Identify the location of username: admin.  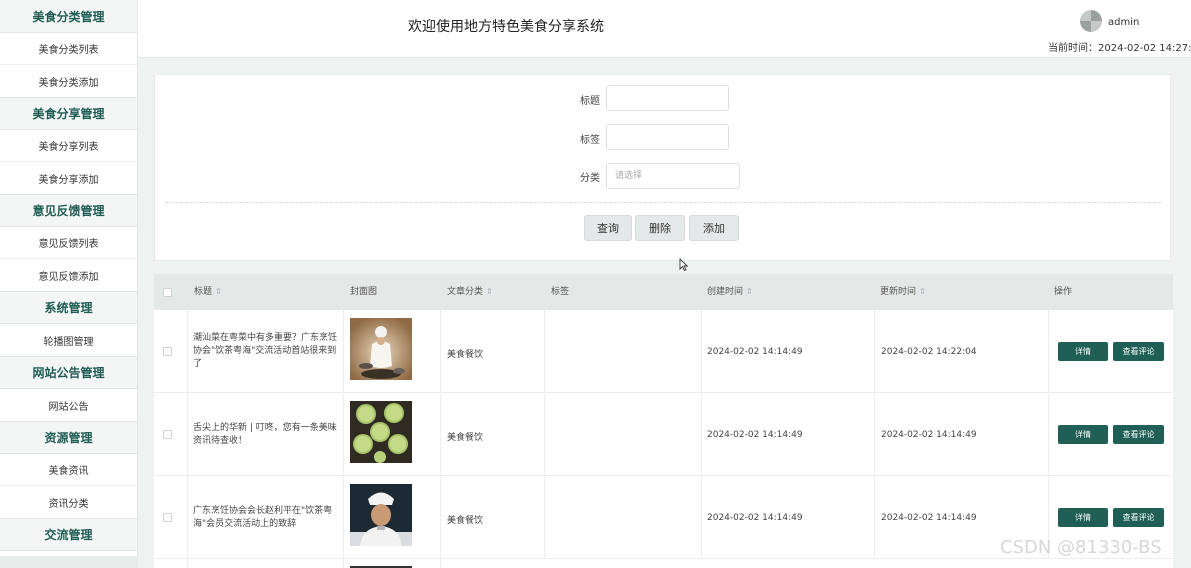
(1123, 22).